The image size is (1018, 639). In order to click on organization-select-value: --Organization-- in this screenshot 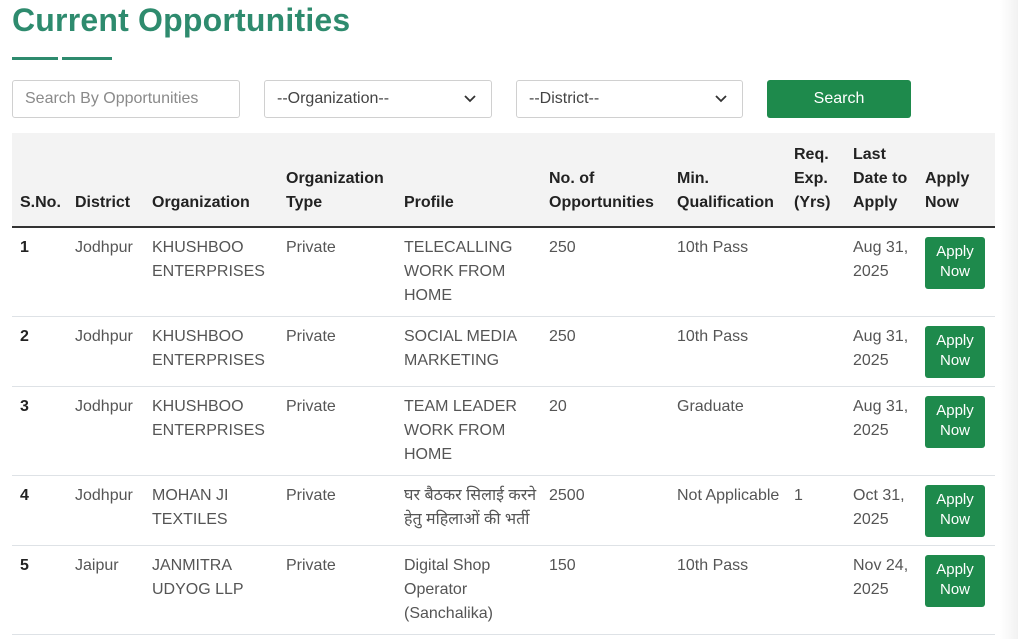, I will do `click(333, 98)`.